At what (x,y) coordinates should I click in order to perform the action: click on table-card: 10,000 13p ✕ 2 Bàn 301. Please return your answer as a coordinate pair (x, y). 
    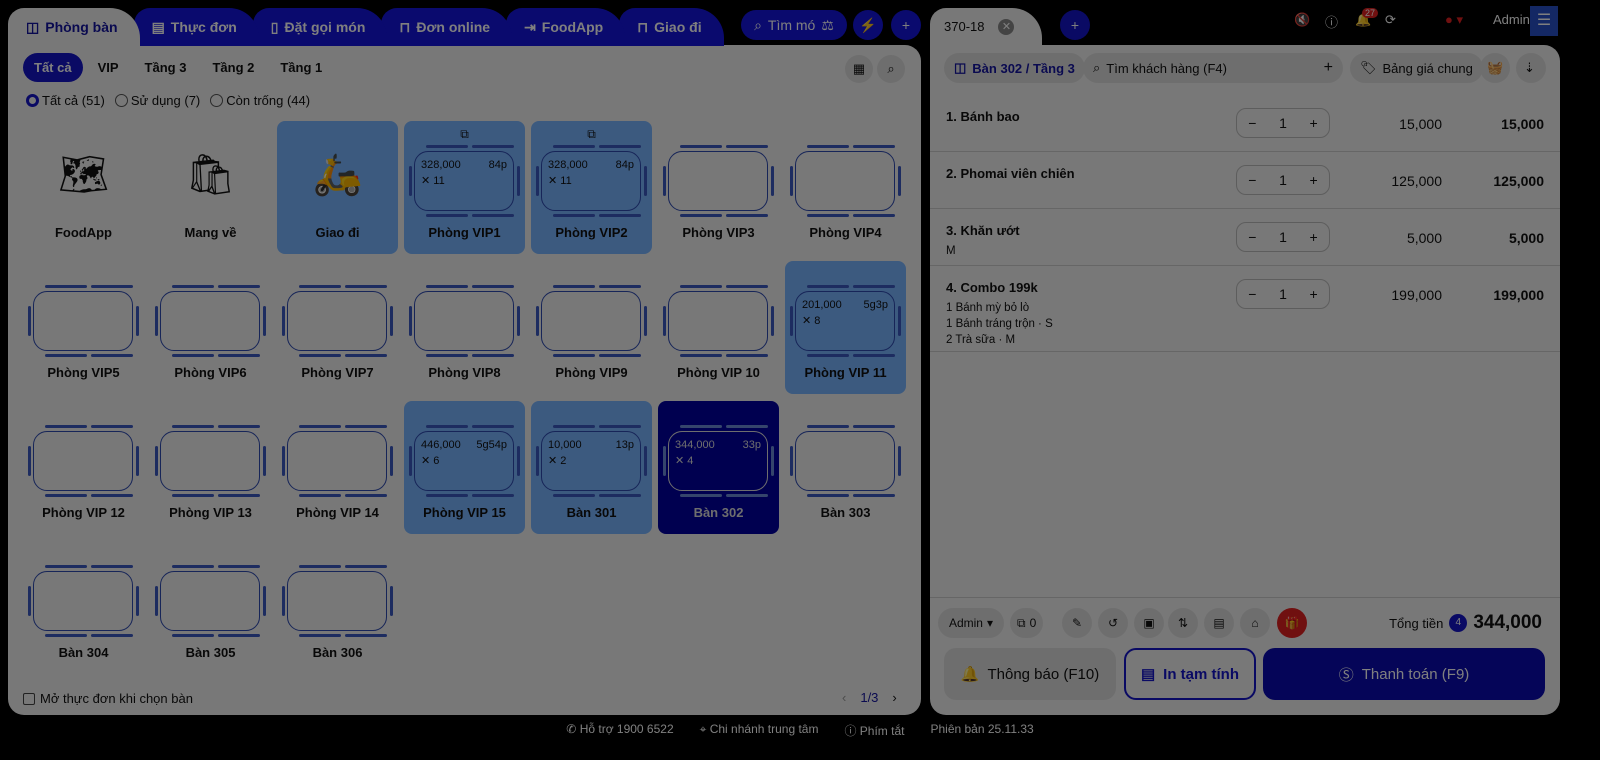
    Looking at the image, I should click on (591, 467).